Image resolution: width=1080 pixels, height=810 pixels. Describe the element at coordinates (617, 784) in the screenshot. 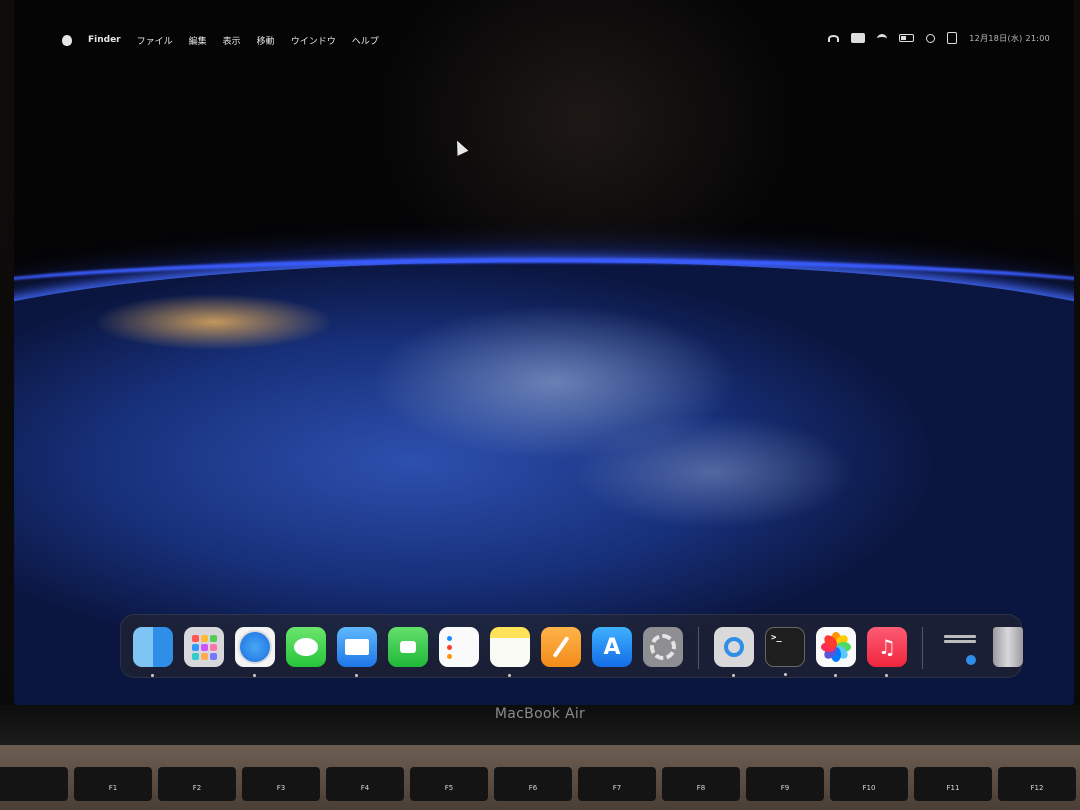

I see `key-f7: F7` at that location.